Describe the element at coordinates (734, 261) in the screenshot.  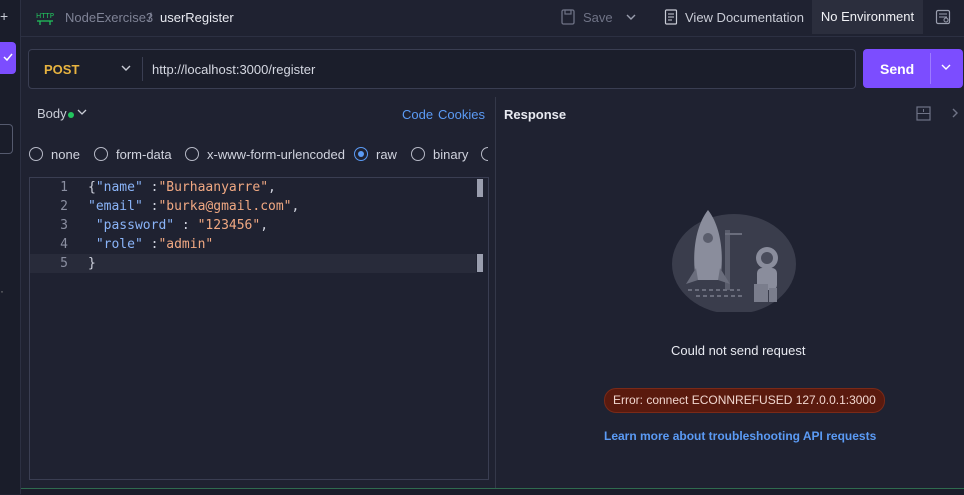
I see `rocket-astronaut-illustration` at that location.